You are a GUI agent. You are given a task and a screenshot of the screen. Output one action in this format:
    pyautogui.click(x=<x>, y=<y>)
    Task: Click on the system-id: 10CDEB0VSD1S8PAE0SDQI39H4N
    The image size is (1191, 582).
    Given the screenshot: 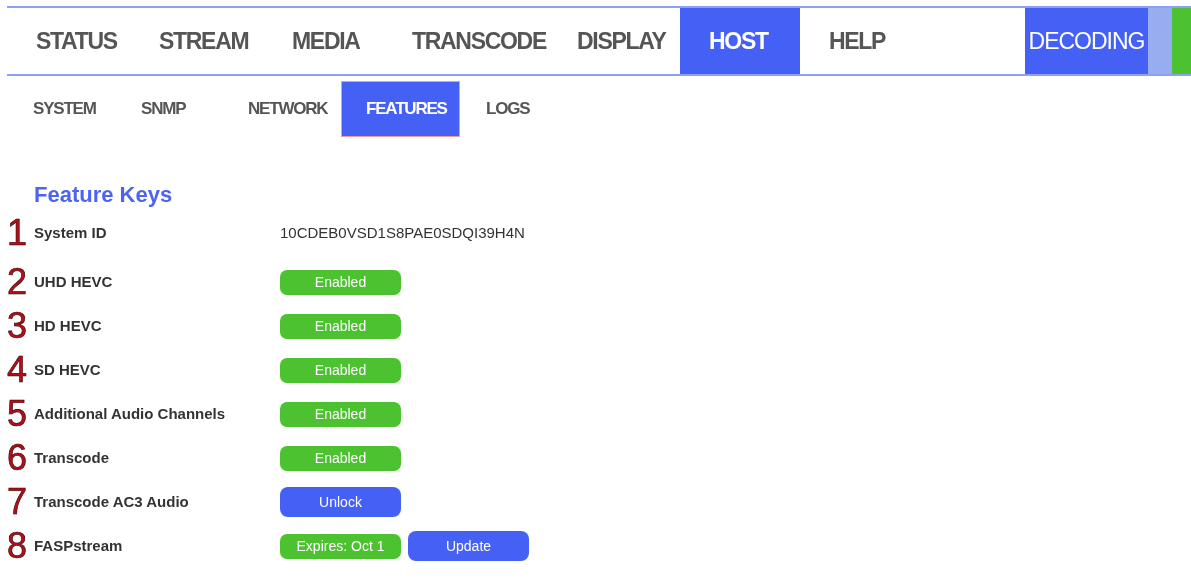 What is the action you would take?
    pyautogui.click(x=402, y=233)
    